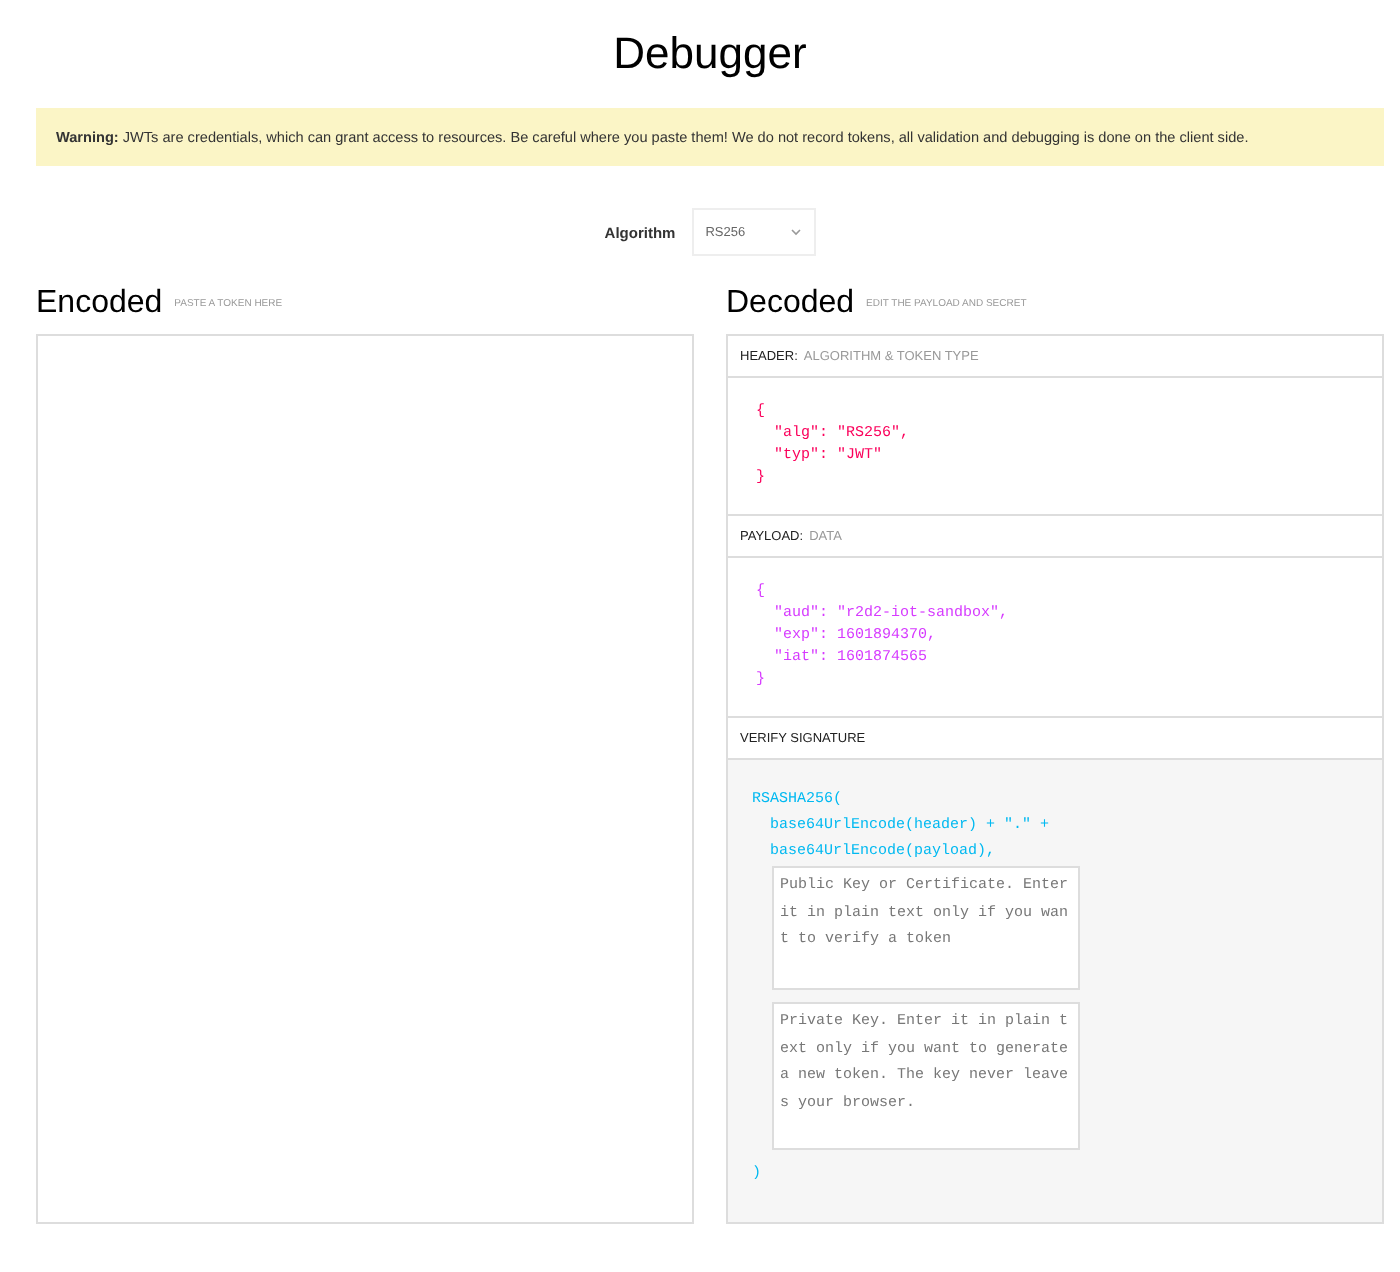  What do you see at coordinates (790, 304) in the screenshot?
I see `decoded-heading: Decoded` at bounding box center [790, 304].